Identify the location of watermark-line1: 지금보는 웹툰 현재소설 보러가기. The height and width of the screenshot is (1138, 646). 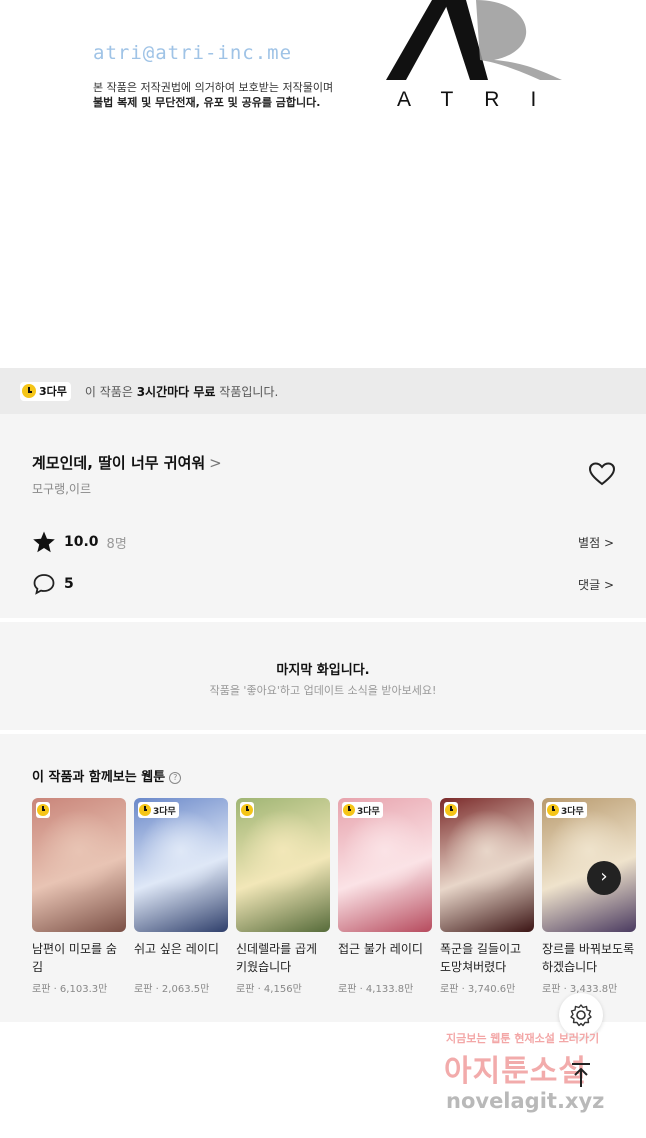
(523, 1038).